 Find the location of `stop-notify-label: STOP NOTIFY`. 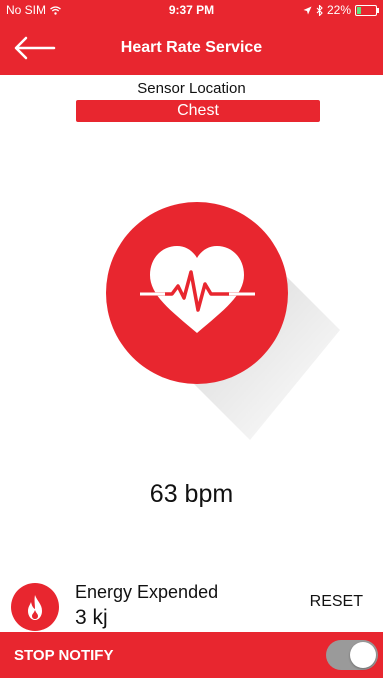

stop-notify-label: STOP NOTIFY is located at coordinates (64, 655).